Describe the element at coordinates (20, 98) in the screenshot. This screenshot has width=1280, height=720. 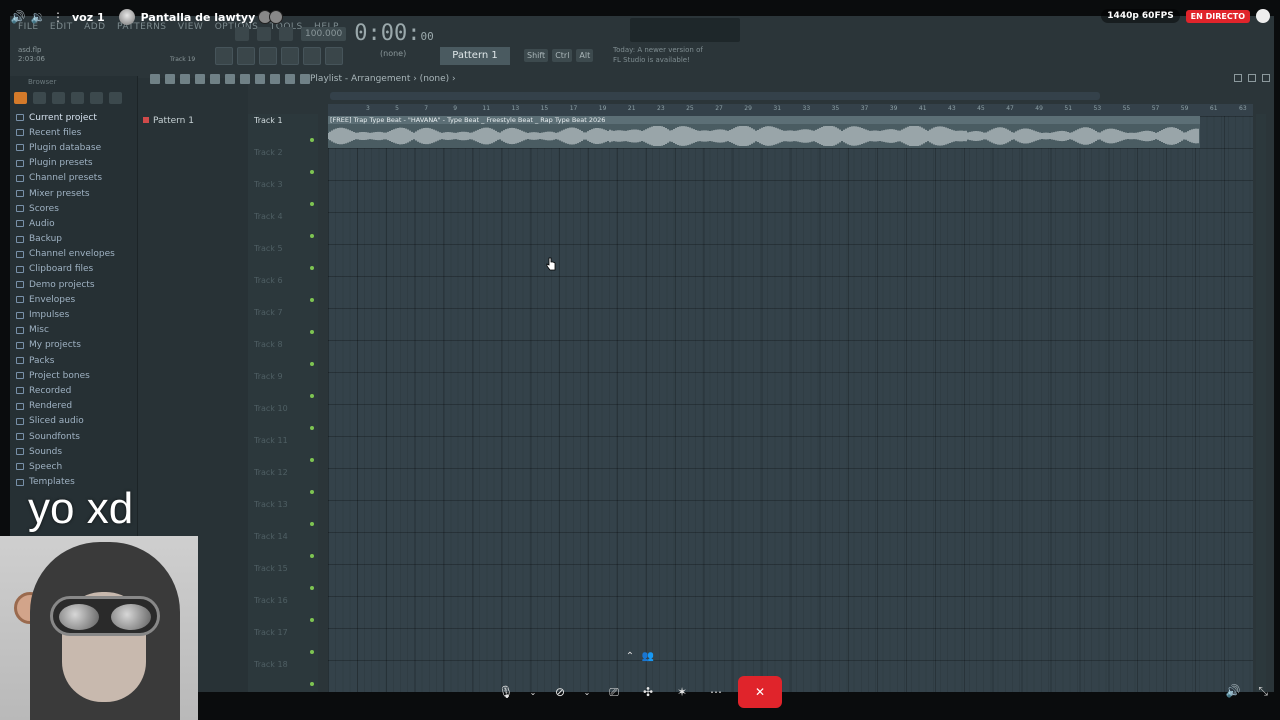
I see `browser-tool-all` at that location.